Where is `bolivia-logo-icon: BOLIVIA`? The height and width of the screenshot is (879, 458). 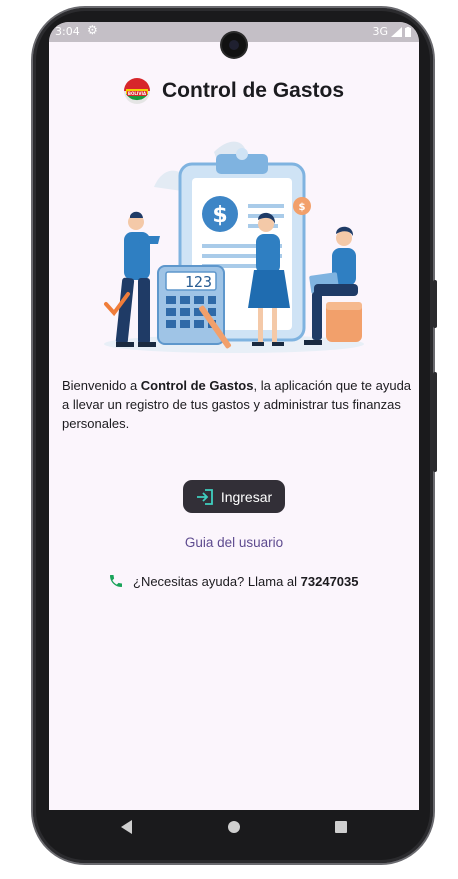 bolivia-logo-icon: BOLIVIA is located at coordinates (137, 91).